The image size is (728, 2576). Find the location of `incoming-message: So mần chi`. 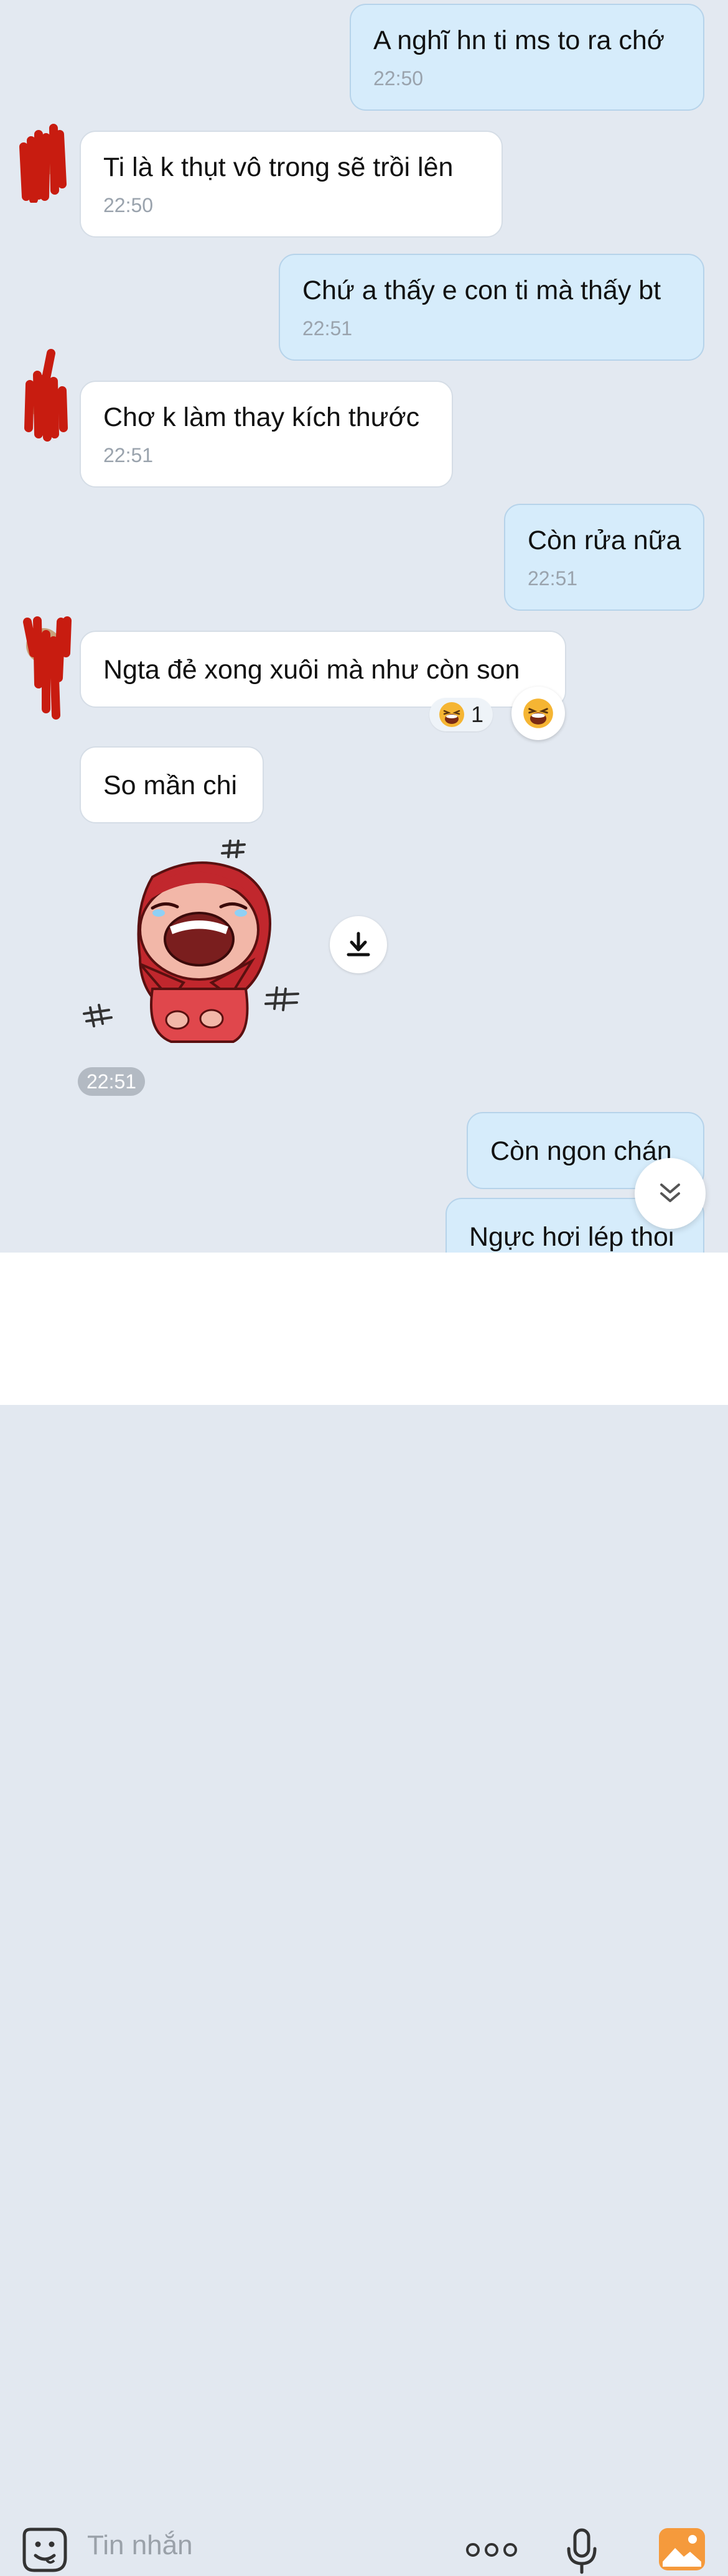

incoming-message: So mần chi is located at coordinates (172, 784).